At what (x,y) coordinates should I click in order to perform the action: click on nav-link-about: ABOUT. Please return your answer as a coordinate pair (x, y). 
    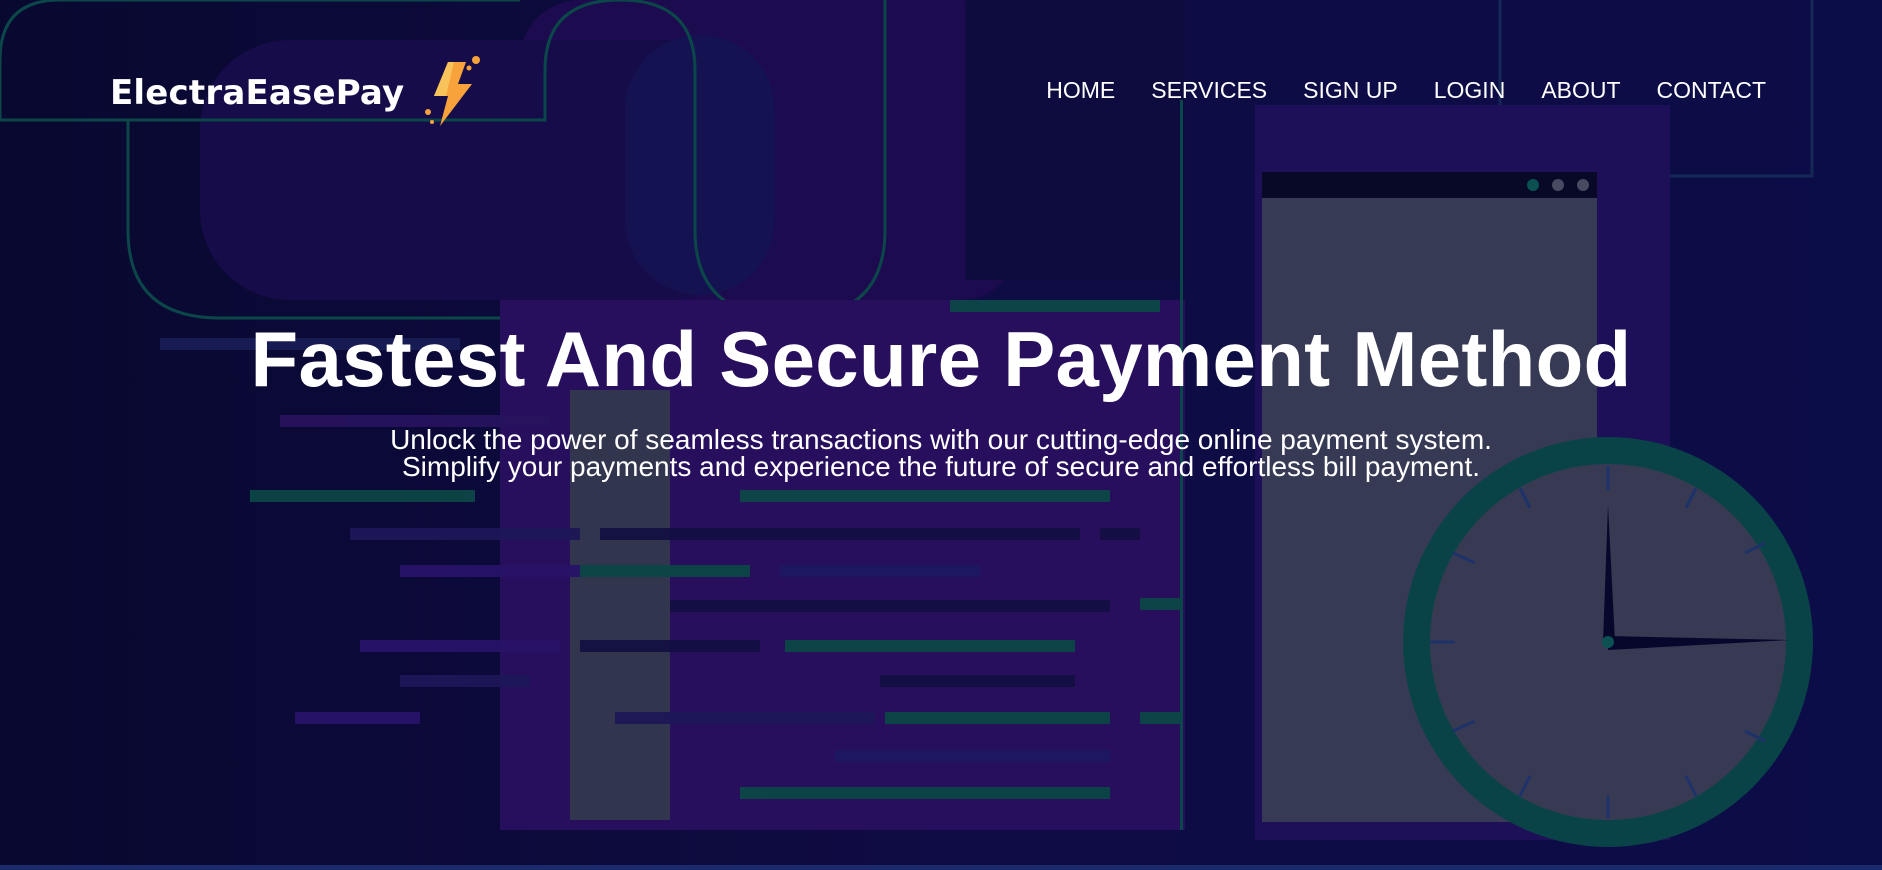
    Looking at the image, I should click on (1580, 90).